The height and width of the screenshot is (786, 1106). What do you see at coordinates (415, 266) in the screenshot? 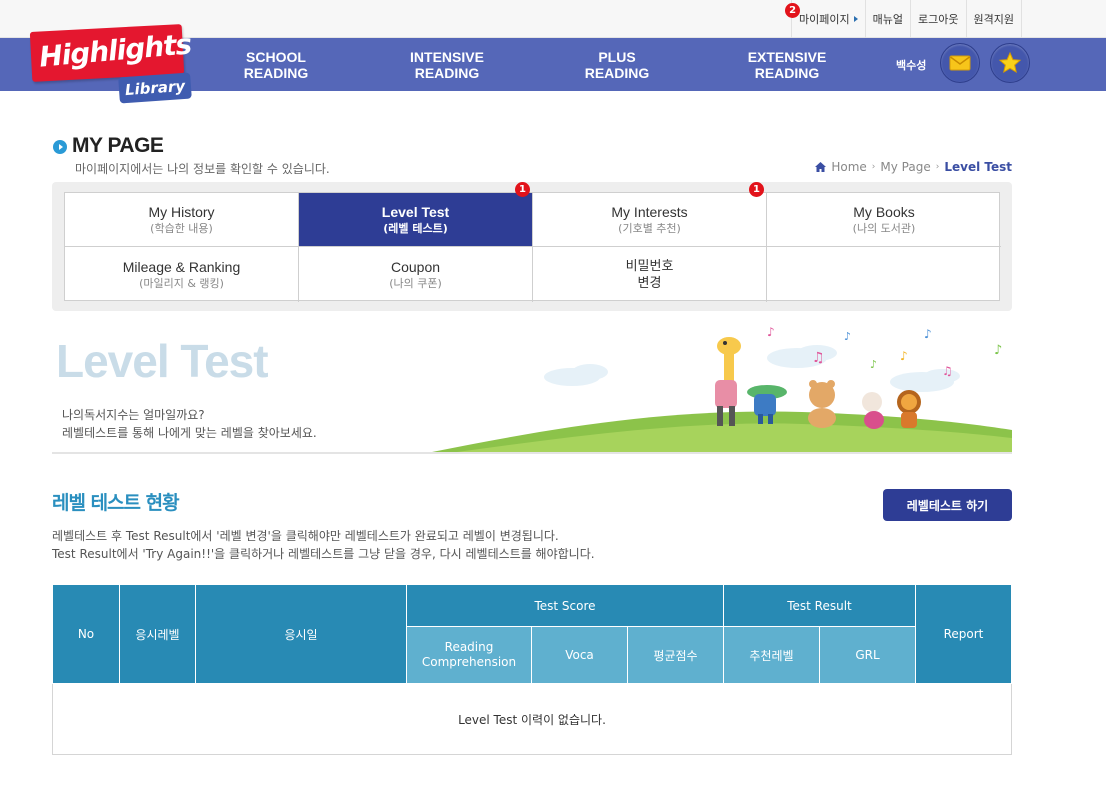
I see `tab-label: Coupon` at bounding box center [415, 266].